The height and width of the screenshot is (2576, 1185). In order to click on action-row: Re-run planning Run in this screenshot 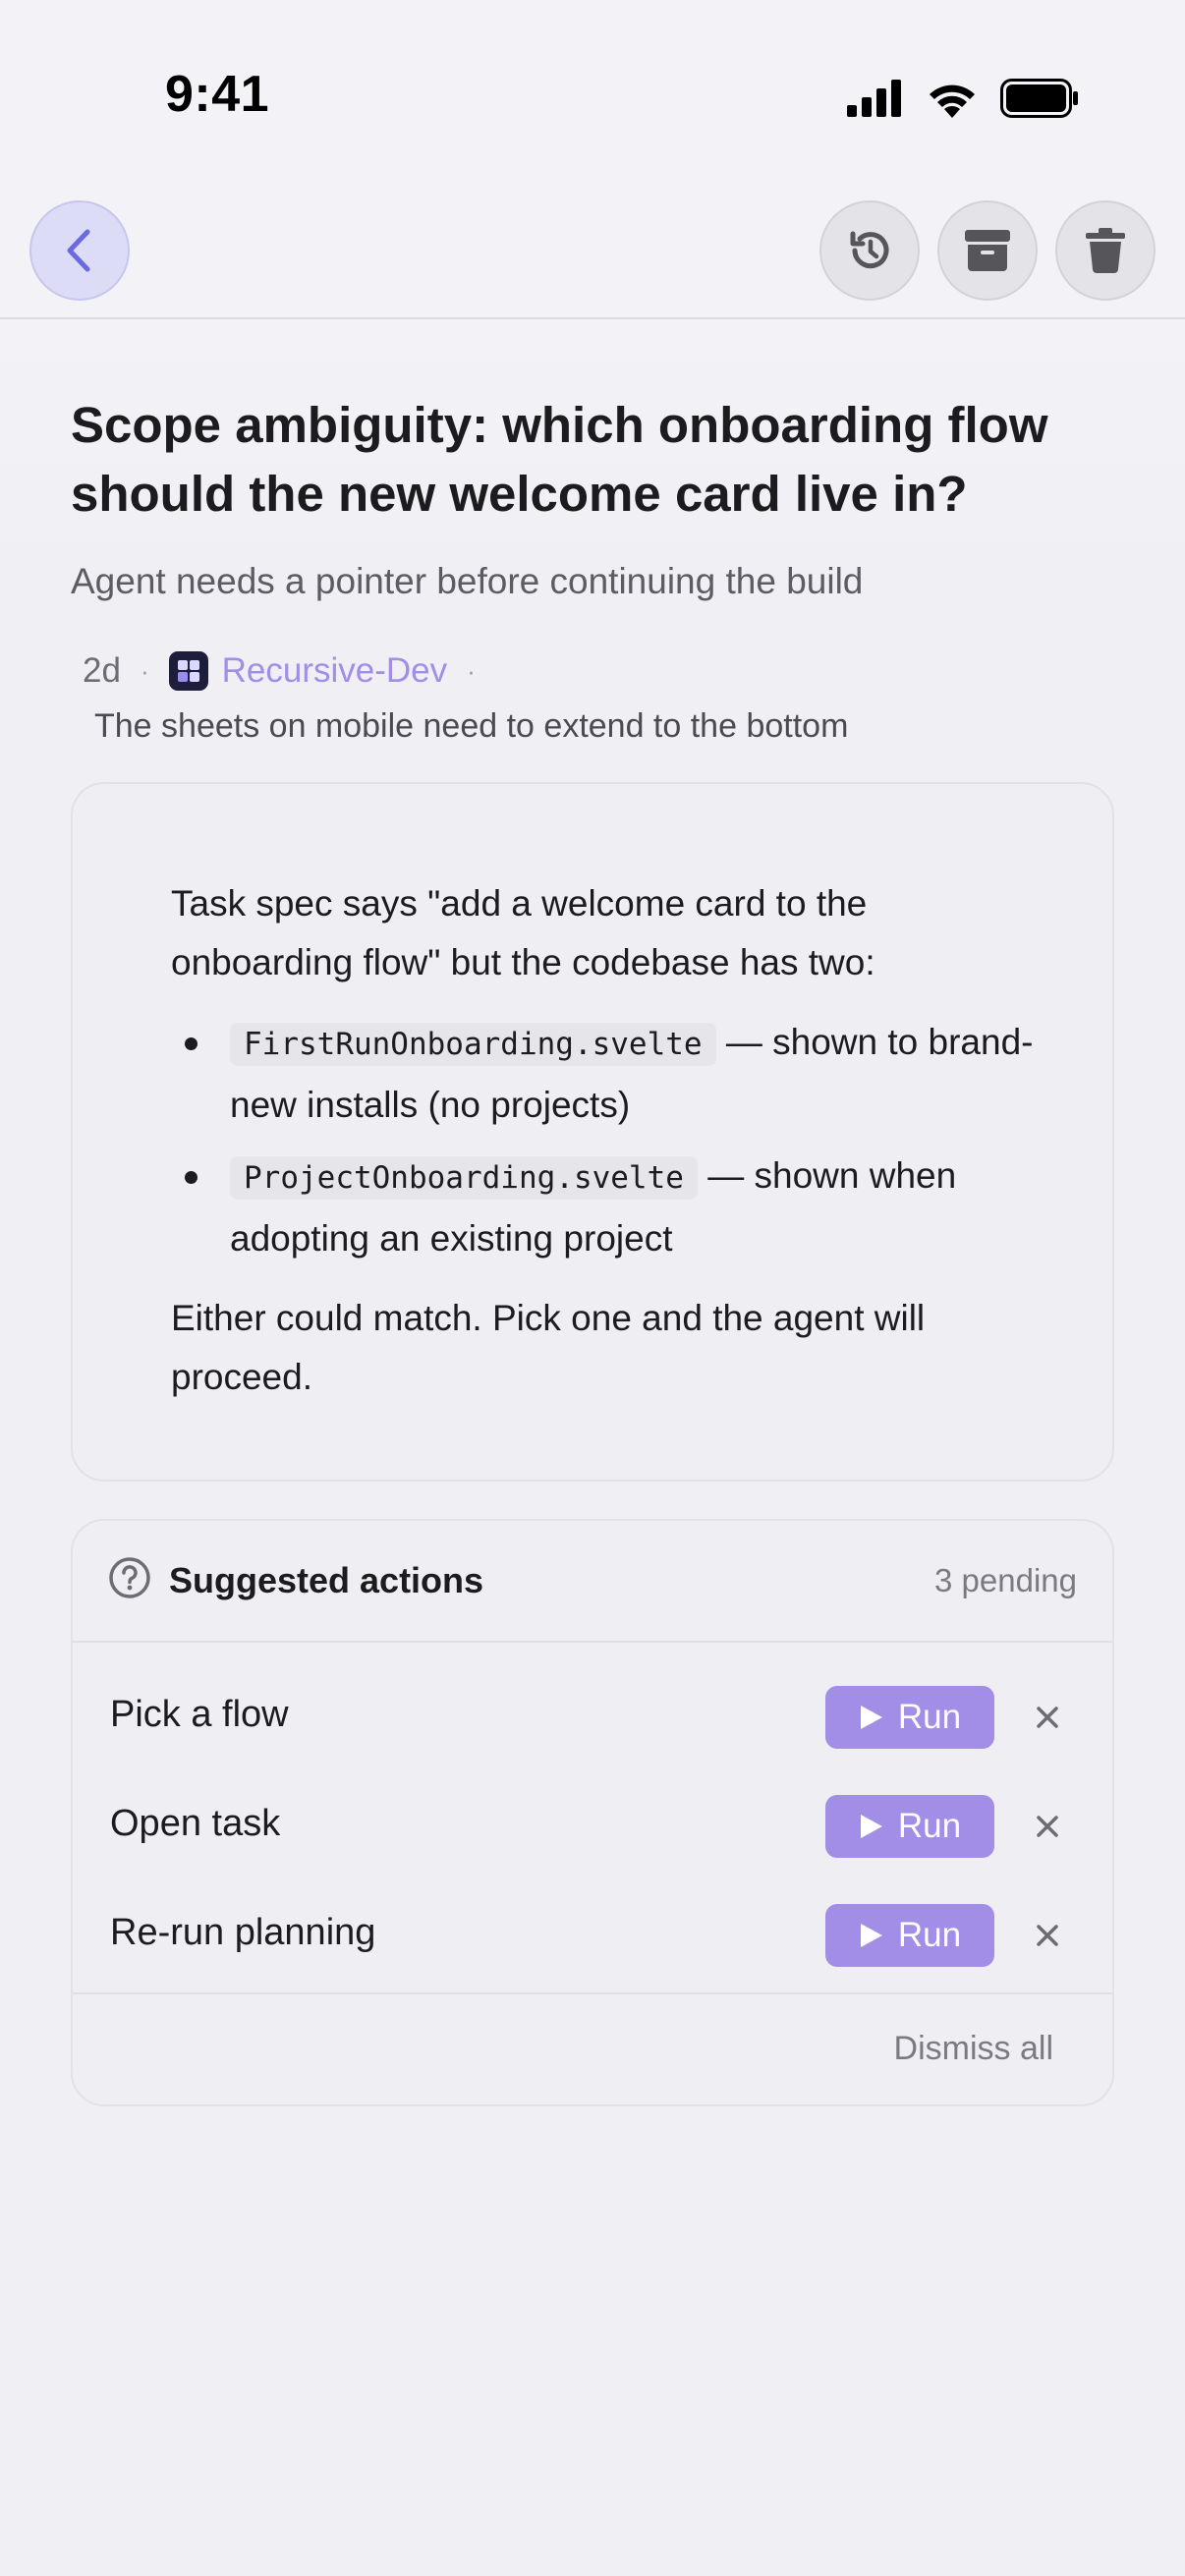, I will do `click(592, 1936)`.